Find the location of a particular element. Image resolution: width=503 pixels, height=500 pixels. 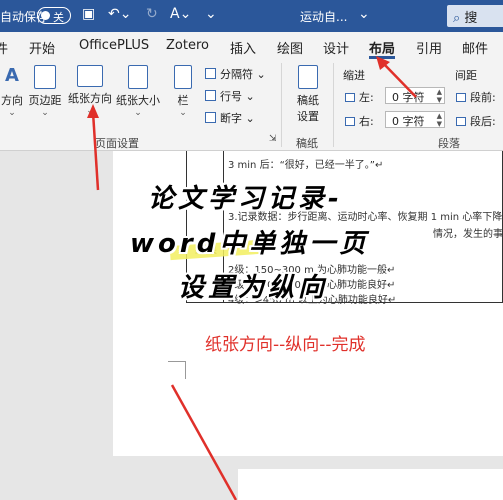

tab-mailings: 邮件 is located at coordinates (475, 47).